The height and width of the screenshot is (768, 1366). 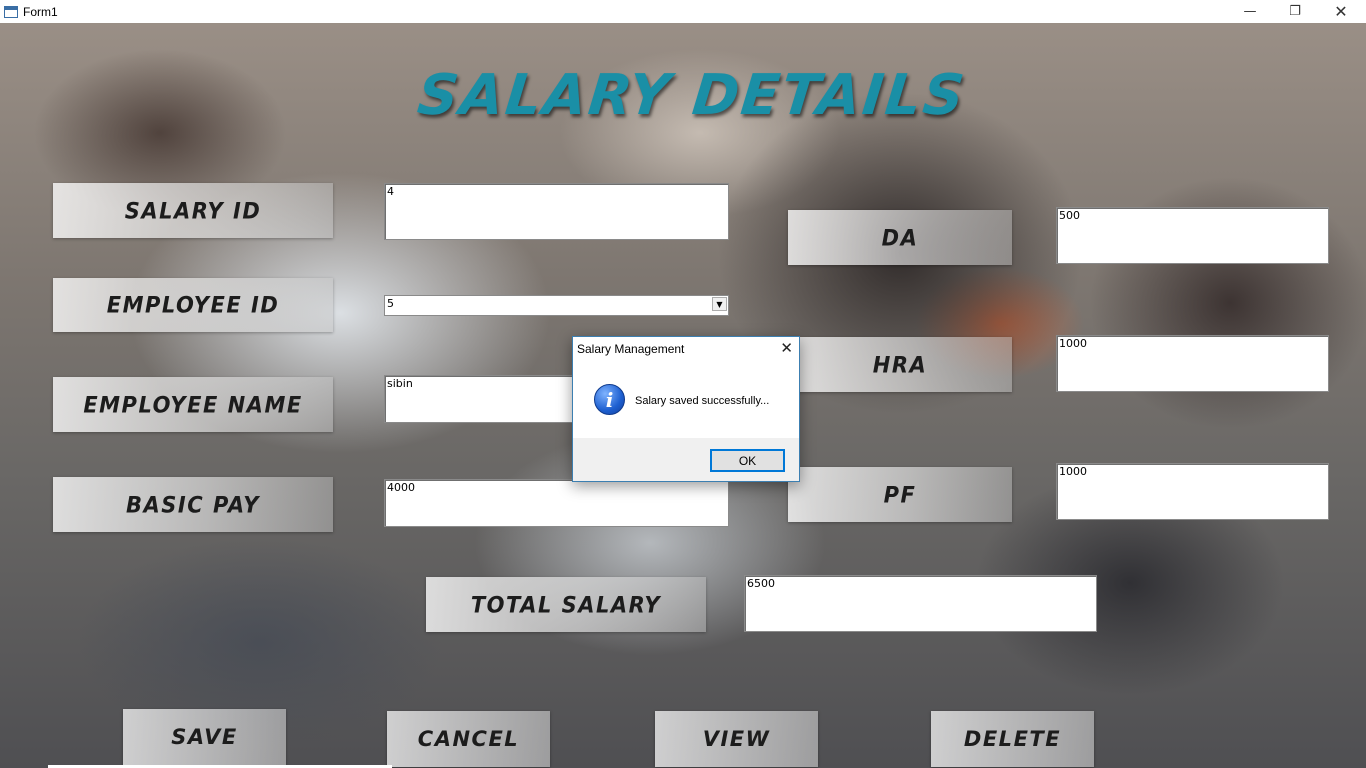 What do you see at coordinates (719, 304) in the screenshot?
I see `chevron-down-icon: ▼` at bounding box center [719, 304].